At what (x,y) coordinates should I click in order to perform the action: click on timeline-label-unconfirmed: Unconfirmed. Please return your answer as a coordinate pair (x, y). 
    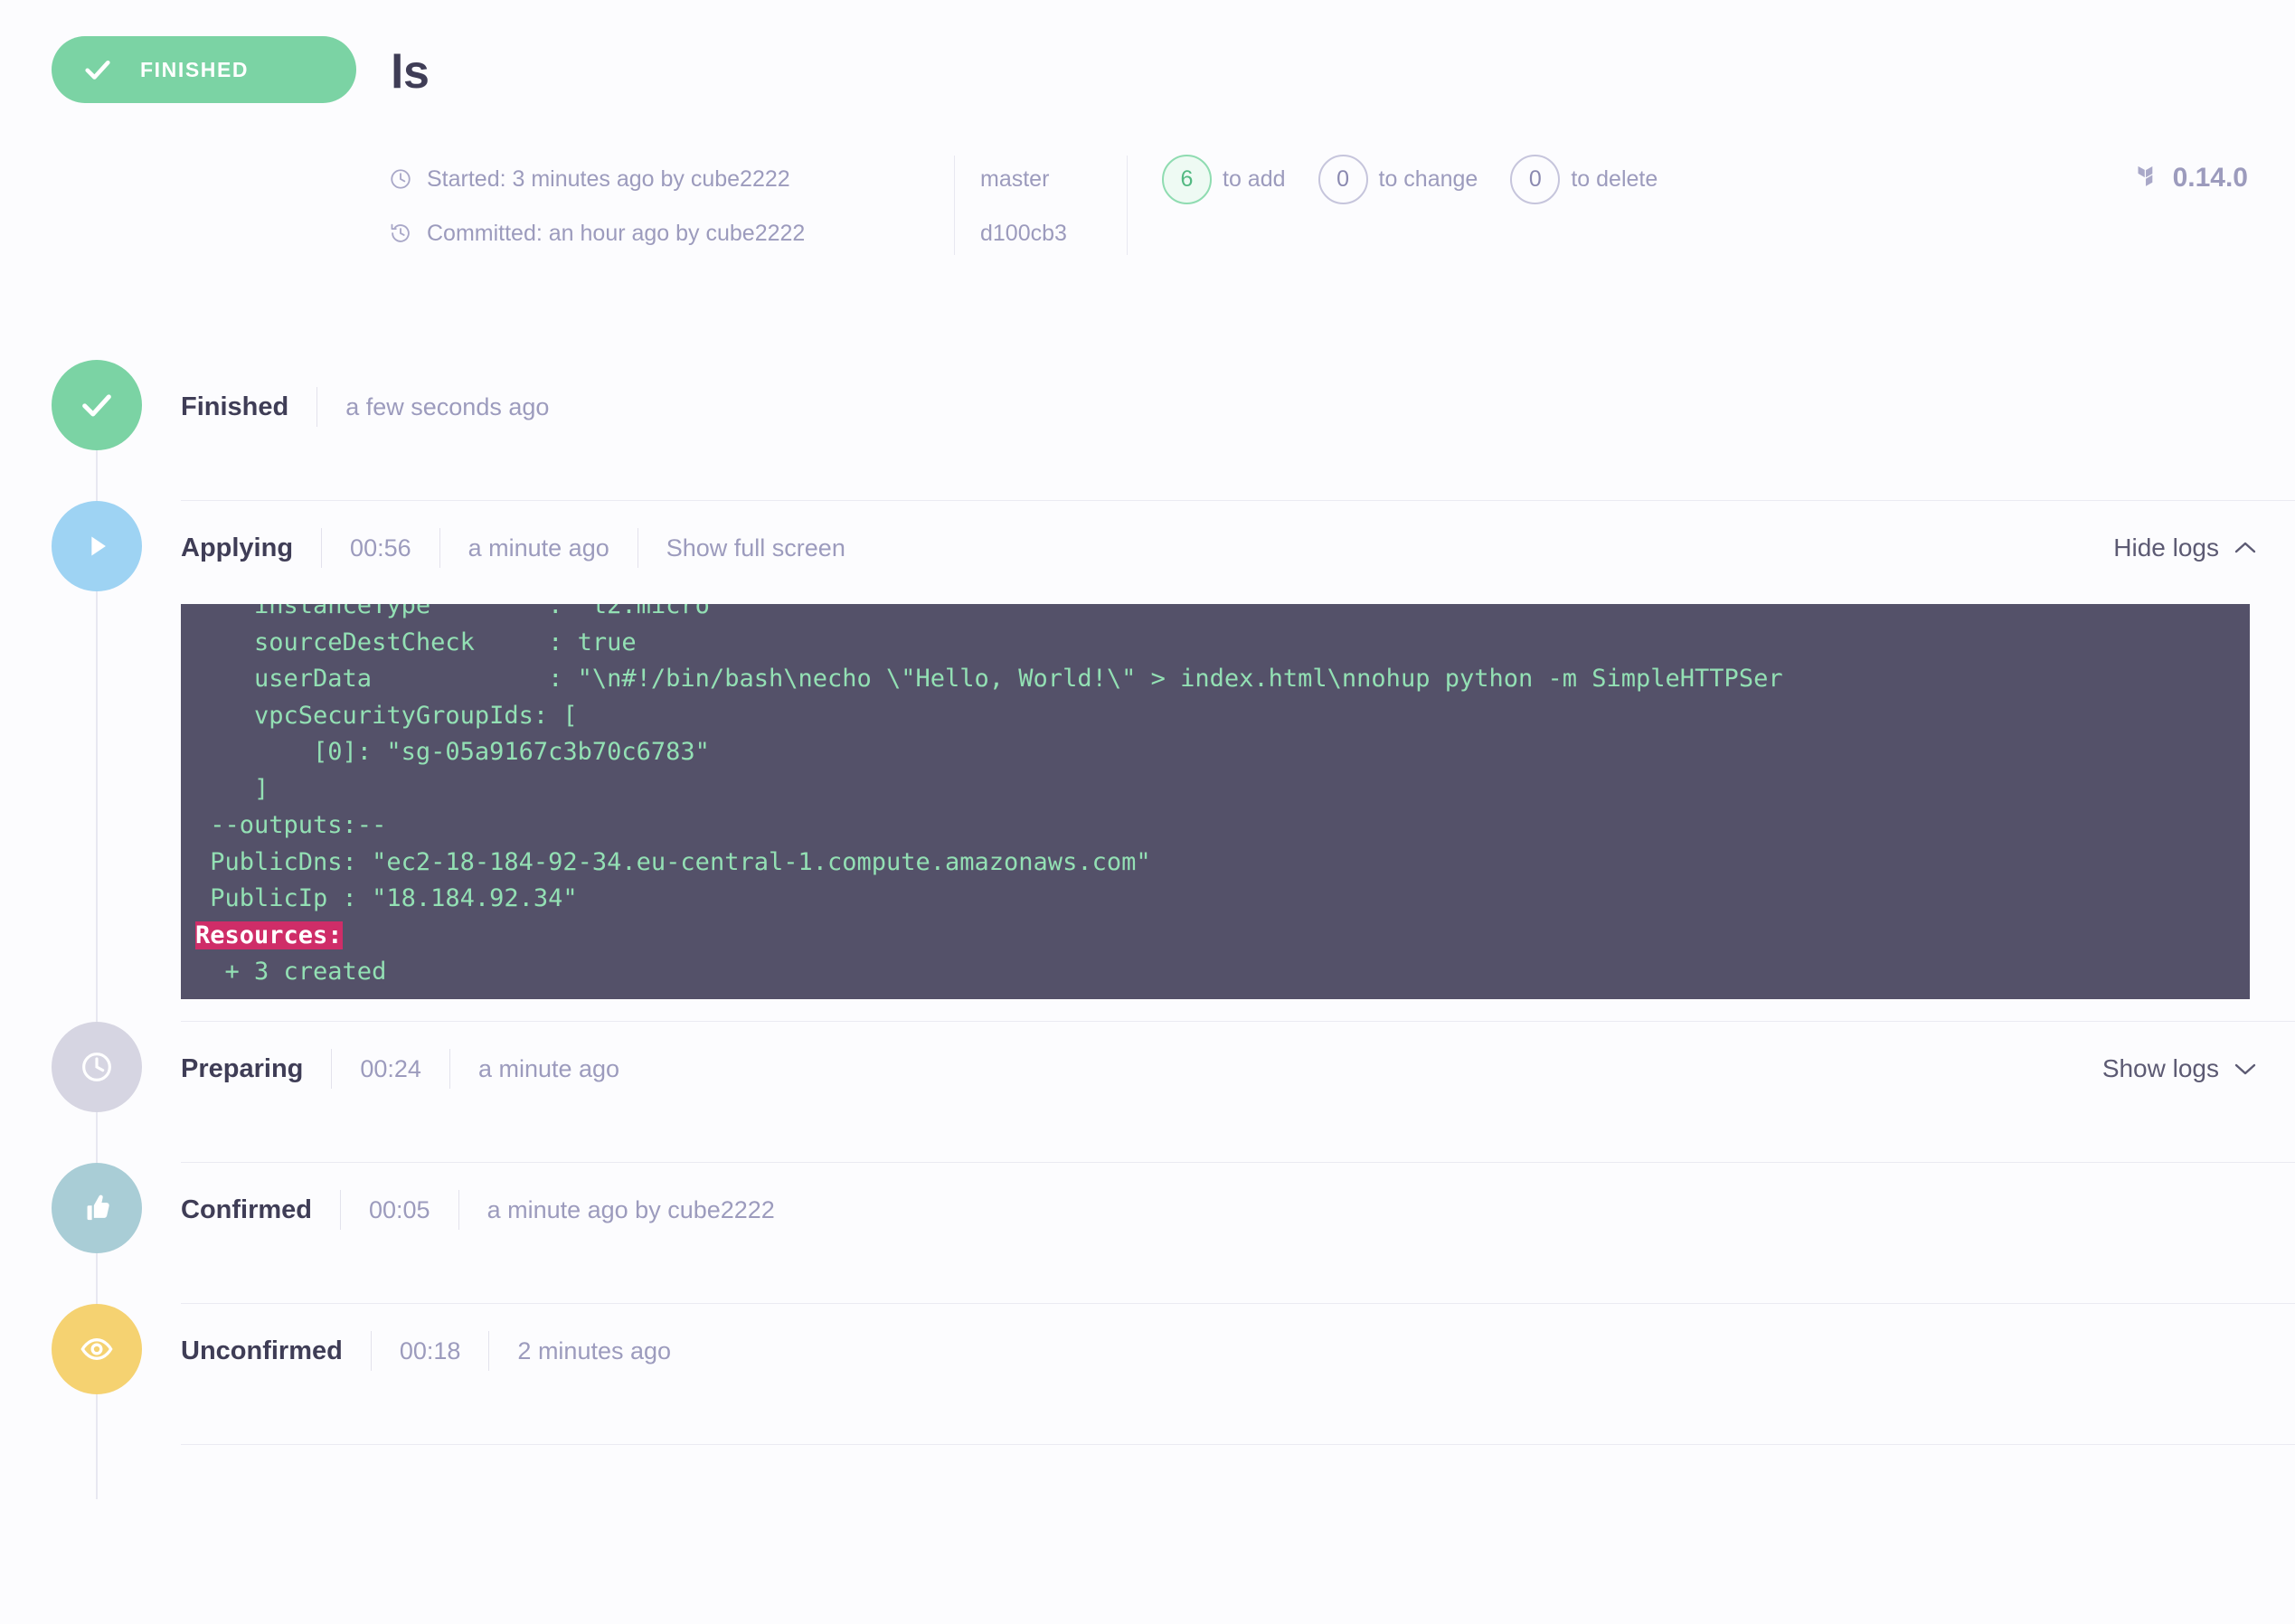
    Looking at the image, I should click on (262, 1351).